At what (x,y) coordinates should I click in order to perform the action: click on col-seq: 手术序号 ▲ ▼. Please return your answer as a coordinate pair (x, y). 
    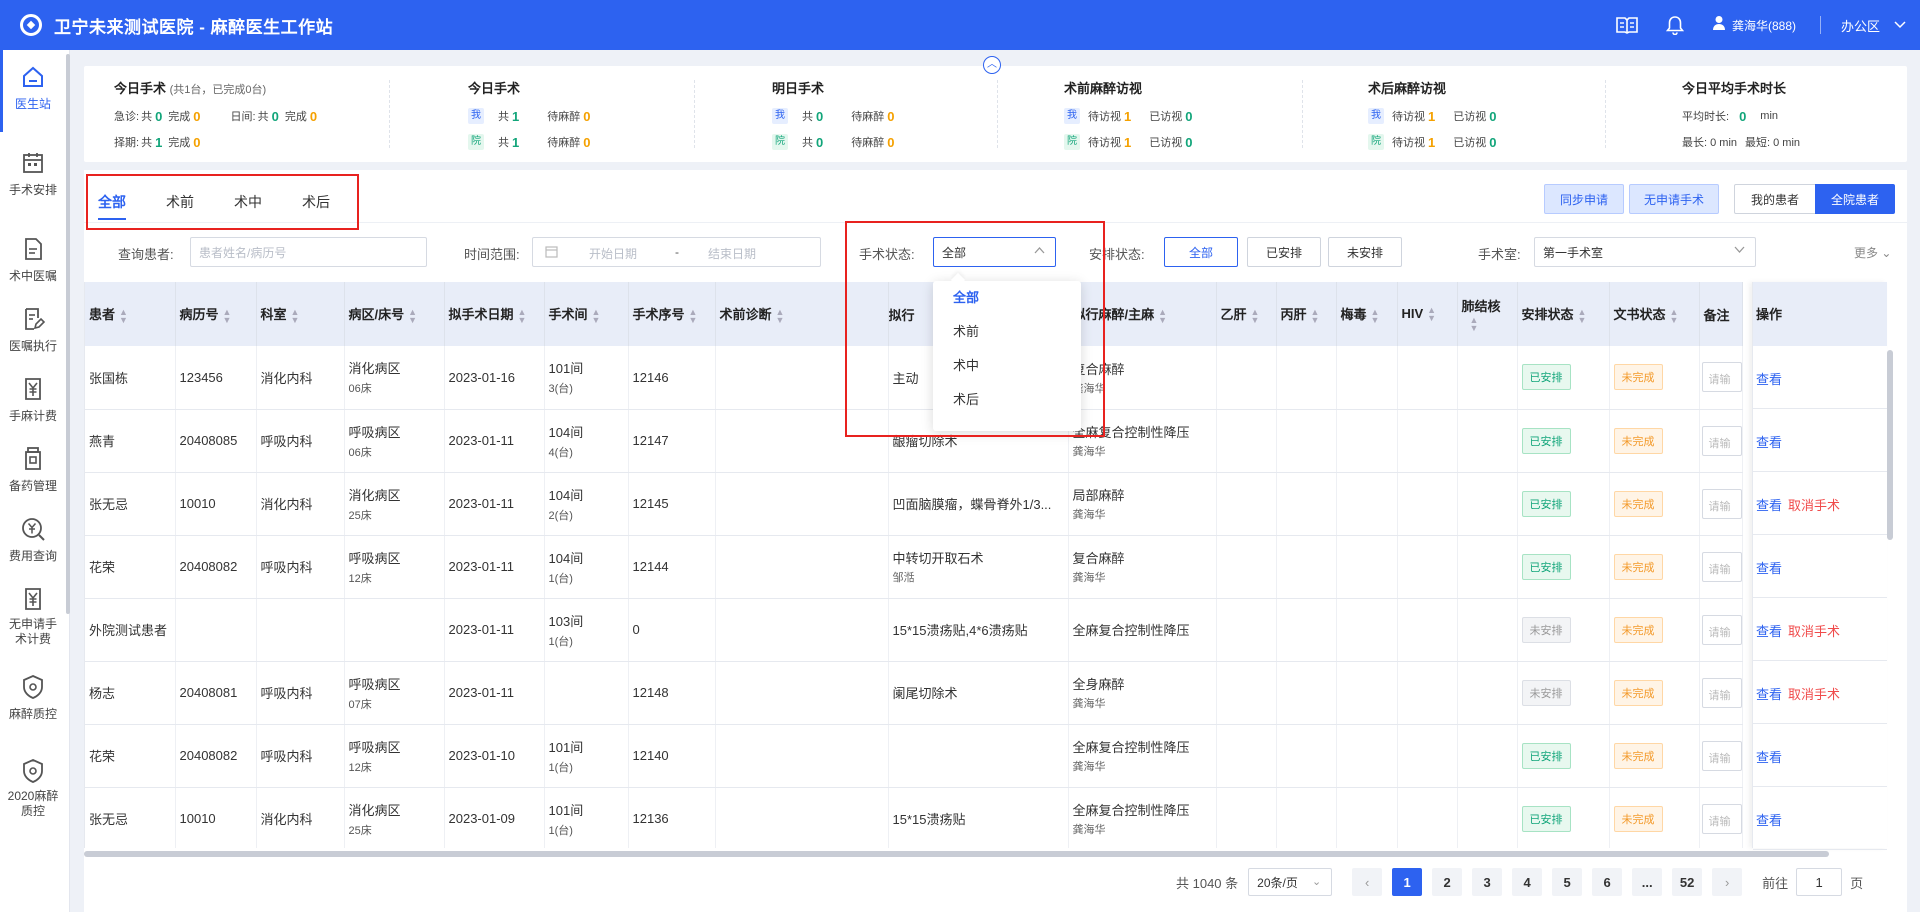
    Looking at the image, I should click on (672, 314).